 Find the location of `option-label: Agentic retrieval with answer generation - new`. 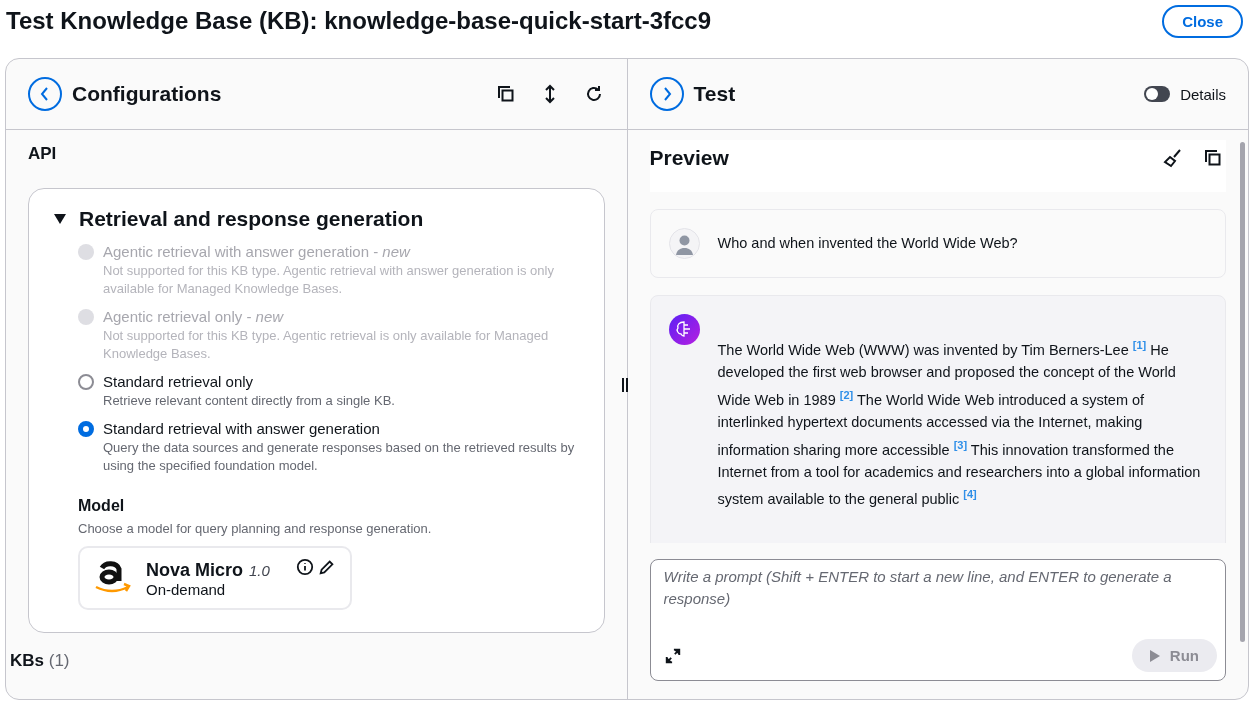

option-label: Agentic retrieval with answer generation - new is located at coordinates (257, 251).